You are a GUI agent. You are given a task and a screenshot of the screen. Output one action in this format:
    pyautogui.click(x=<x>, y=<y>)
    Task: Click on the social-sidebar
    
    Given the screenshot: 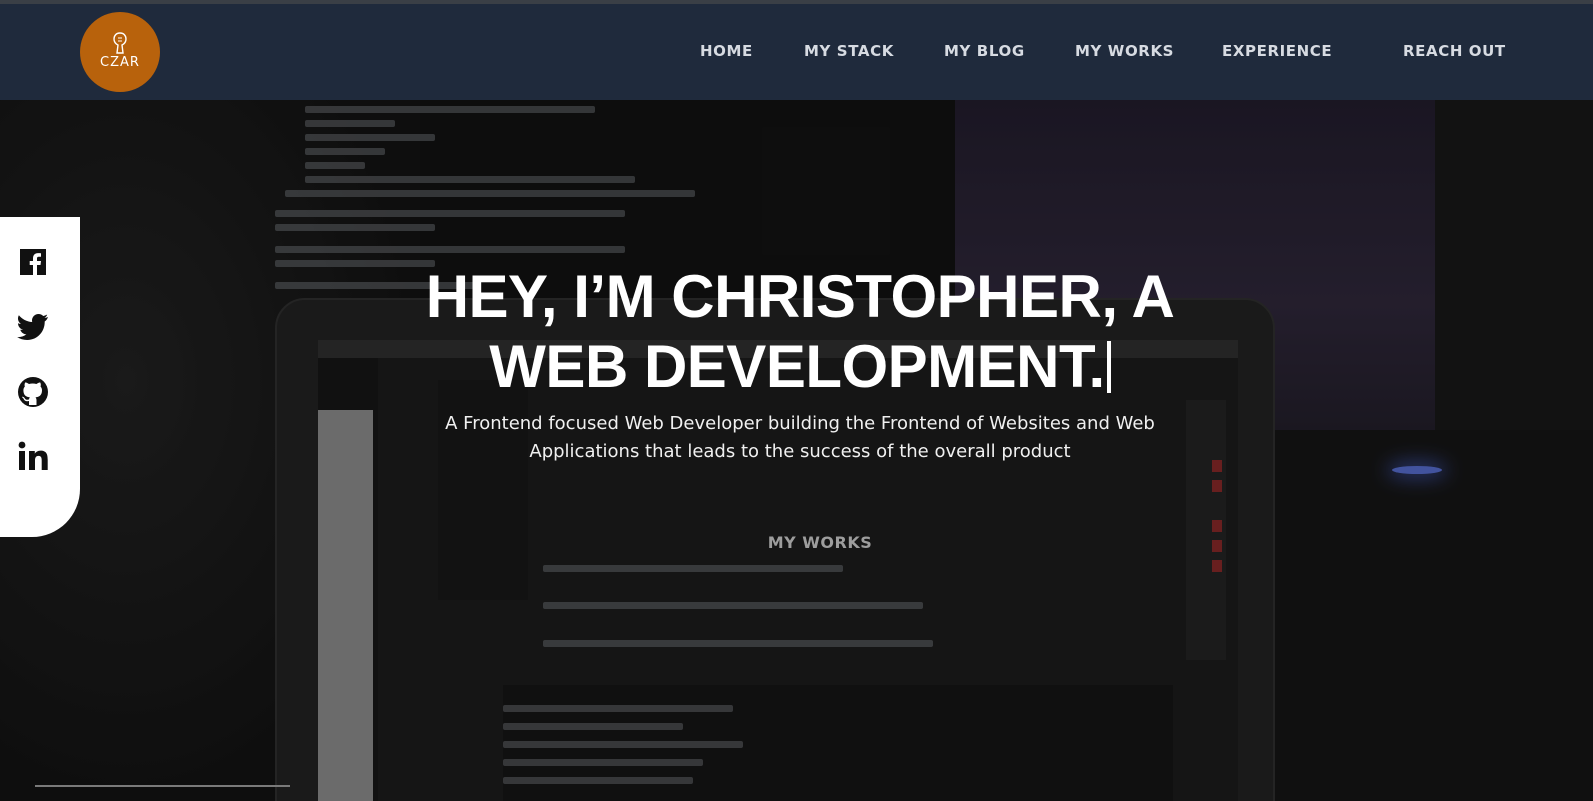 What is the action you would take?
    pyautogui.click(x=40, y=377)
    